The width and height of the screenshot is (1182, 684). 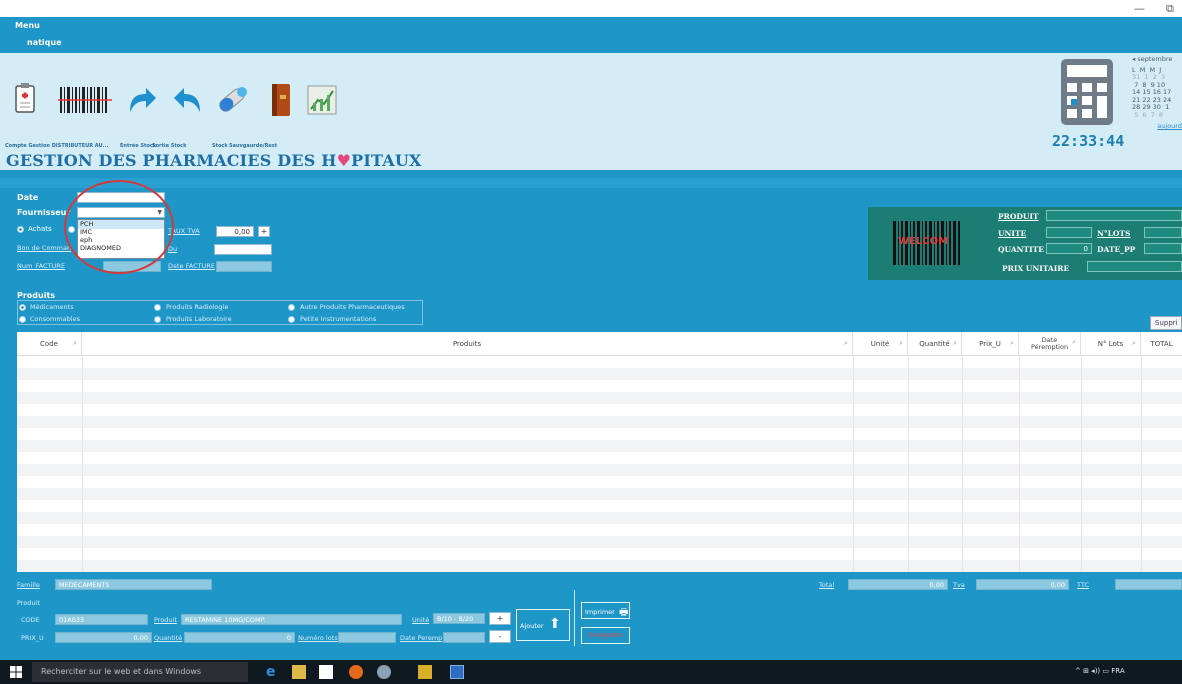 I want to click on redo-arrow-icon, so click(x=141, y=100).